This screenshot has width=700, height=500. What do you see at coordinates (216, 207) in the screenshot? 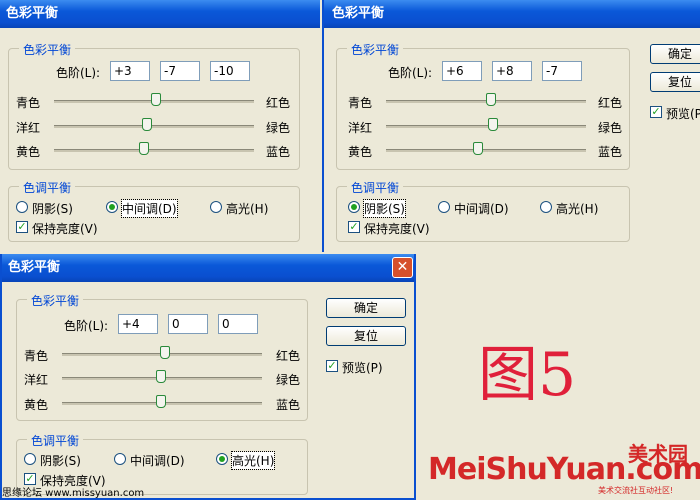
I see `dialog-1-radio-highlights` at bounding box center [216, 207].